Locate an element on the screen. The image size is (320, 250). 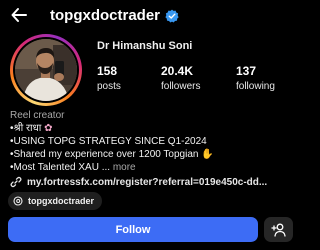
username-title: topgxdoctrader is located at coordinates (114, 15).